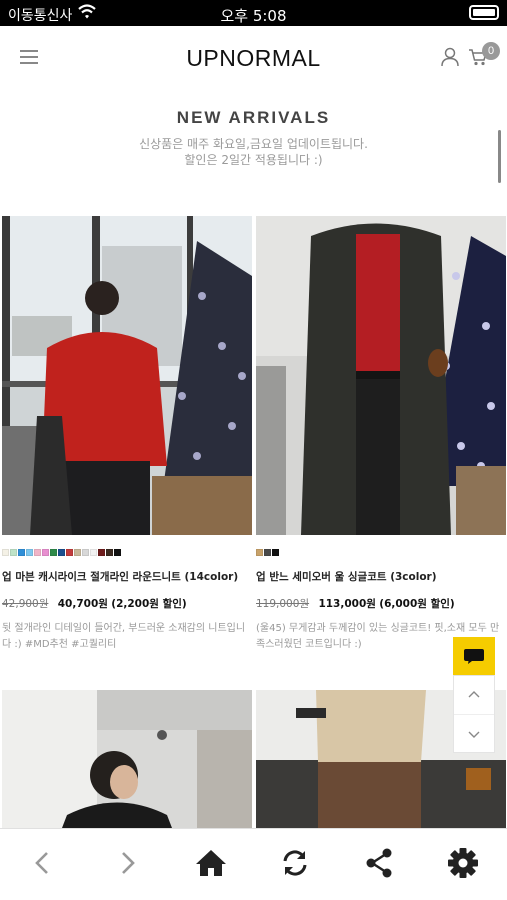 This screenshot has width=507, height=900. What do you see at coordinates (283, 604) in the screenshot?
I see `original-price: 119,000원` at bounding box center [283, 604].